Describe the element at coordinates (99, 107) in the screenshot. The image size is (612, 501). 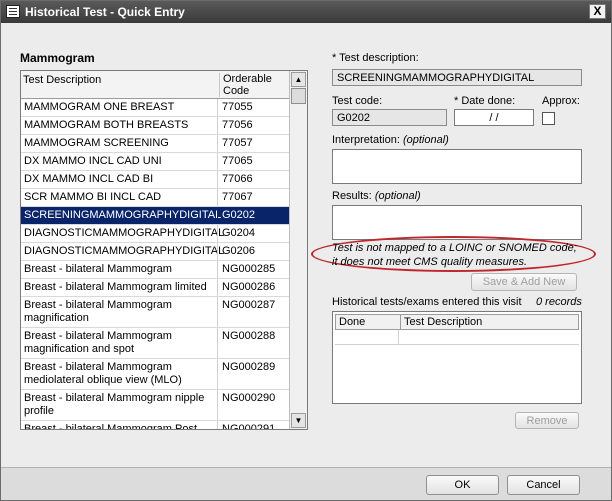
I see `test-description-cell: MAMMOGRAM ONE BREAST` at that location.